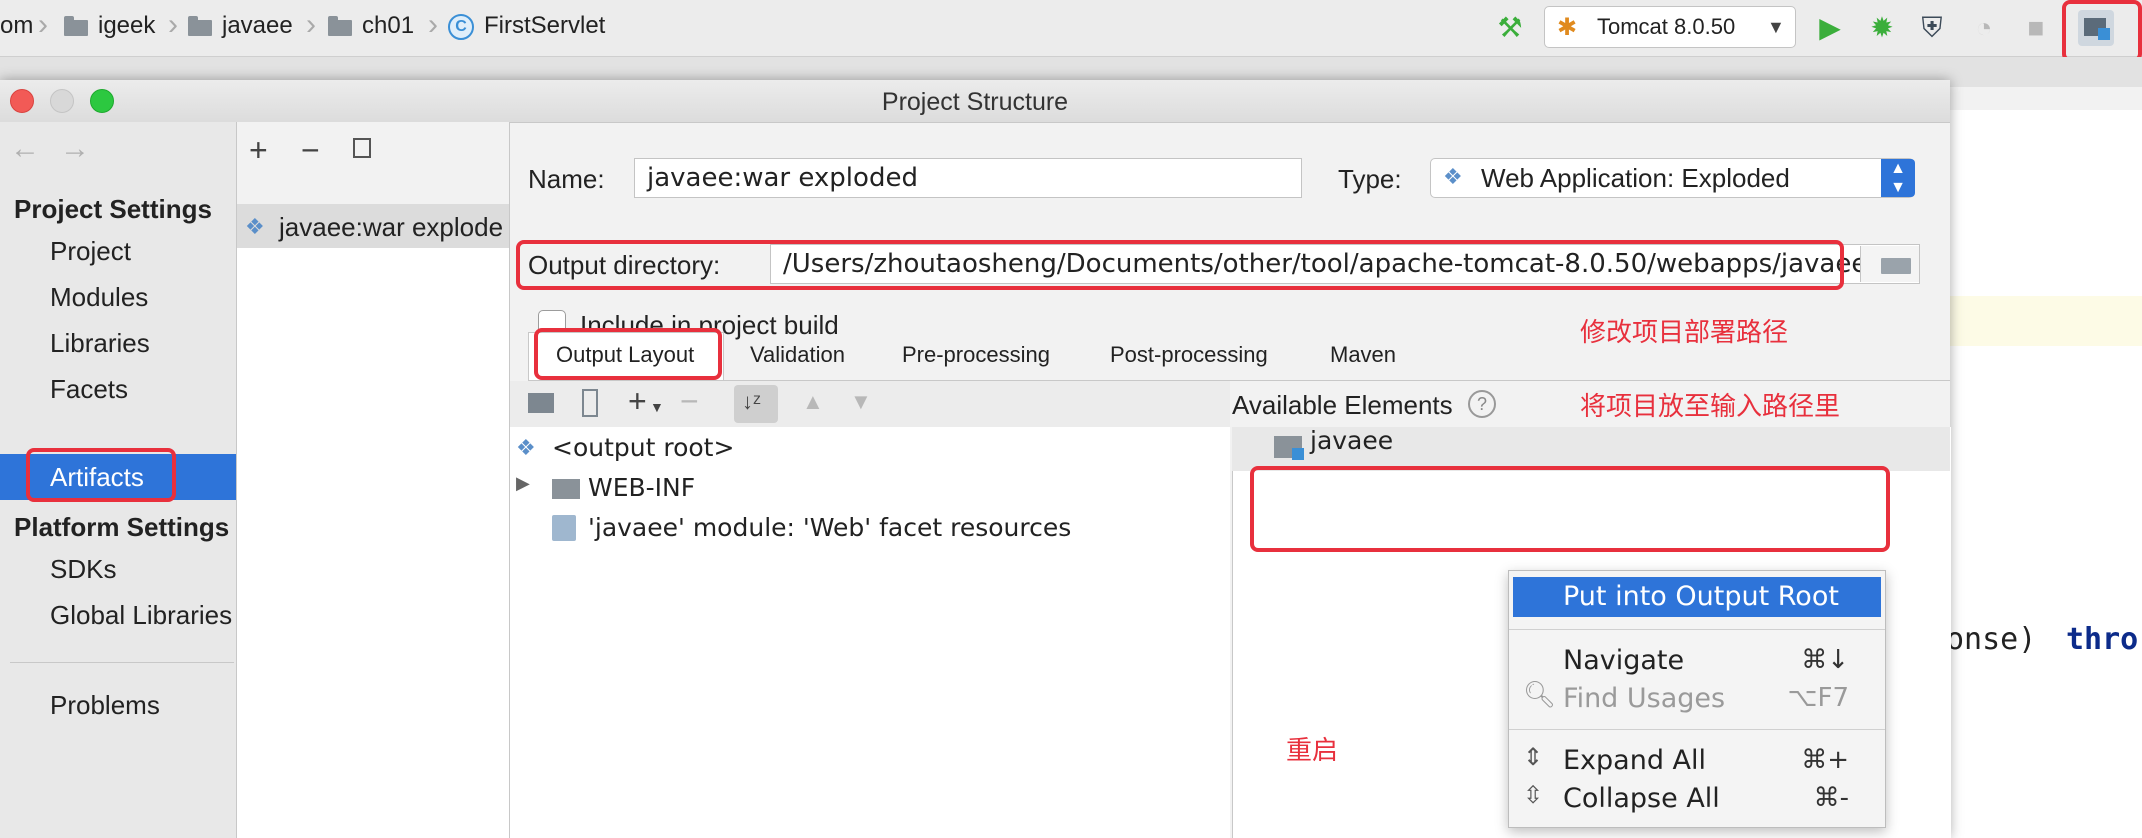 The height and width of the screenshot is (838, 2142). Describe the element at coordinates (1482, 404) in the screenshot. I see `help-icon: ?` at that location.